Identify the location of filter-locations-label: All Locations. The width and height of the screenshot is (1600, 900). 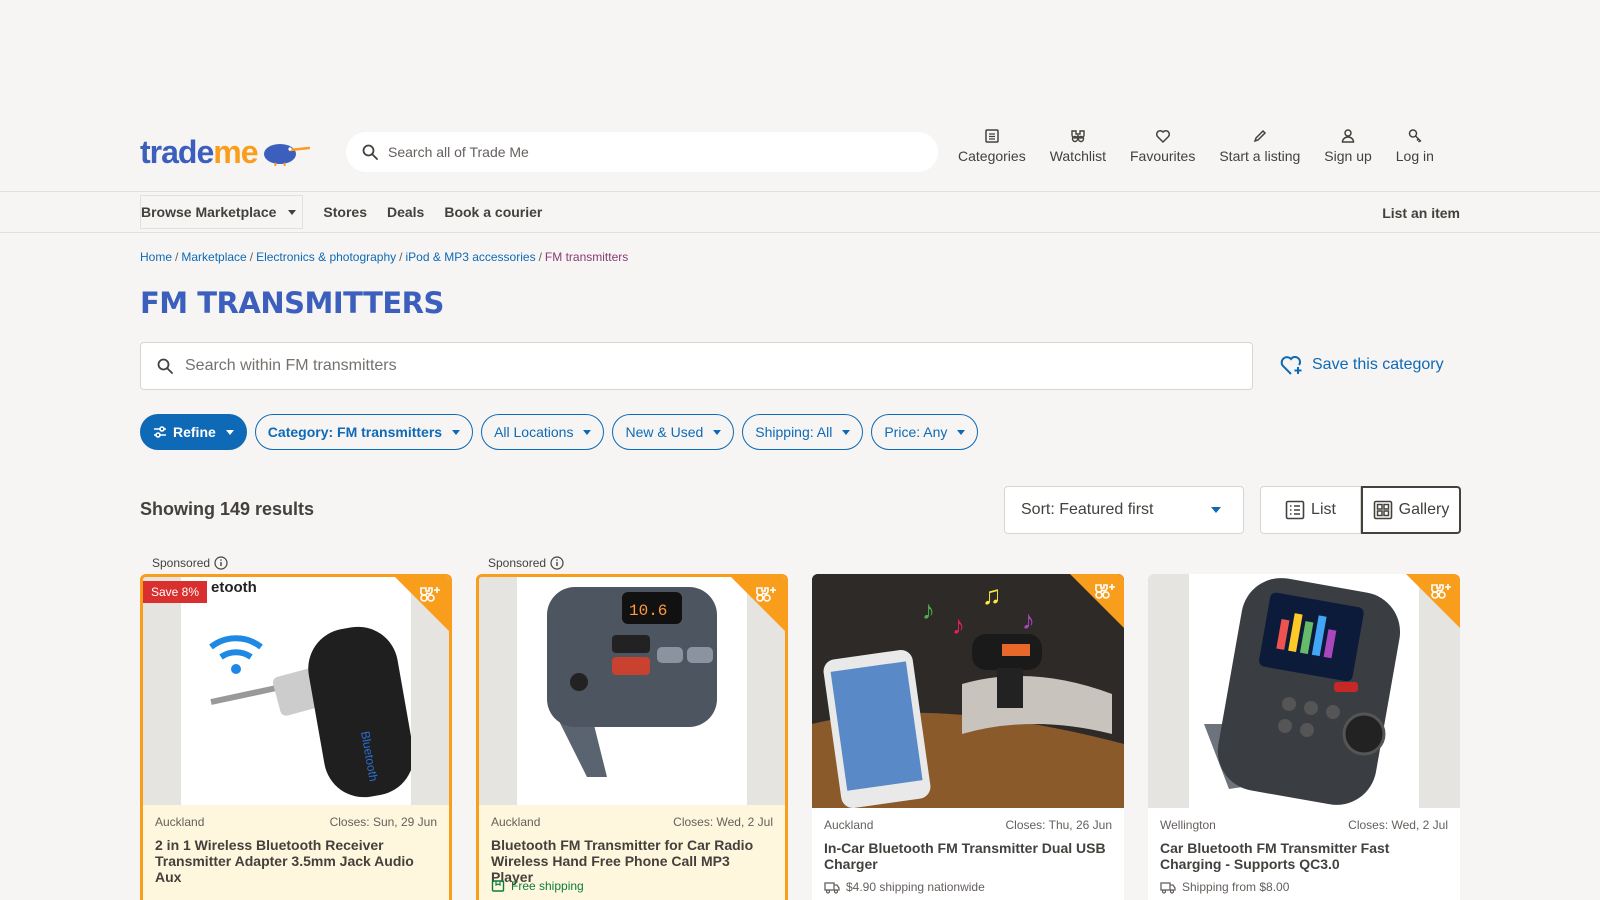
(534, 432).